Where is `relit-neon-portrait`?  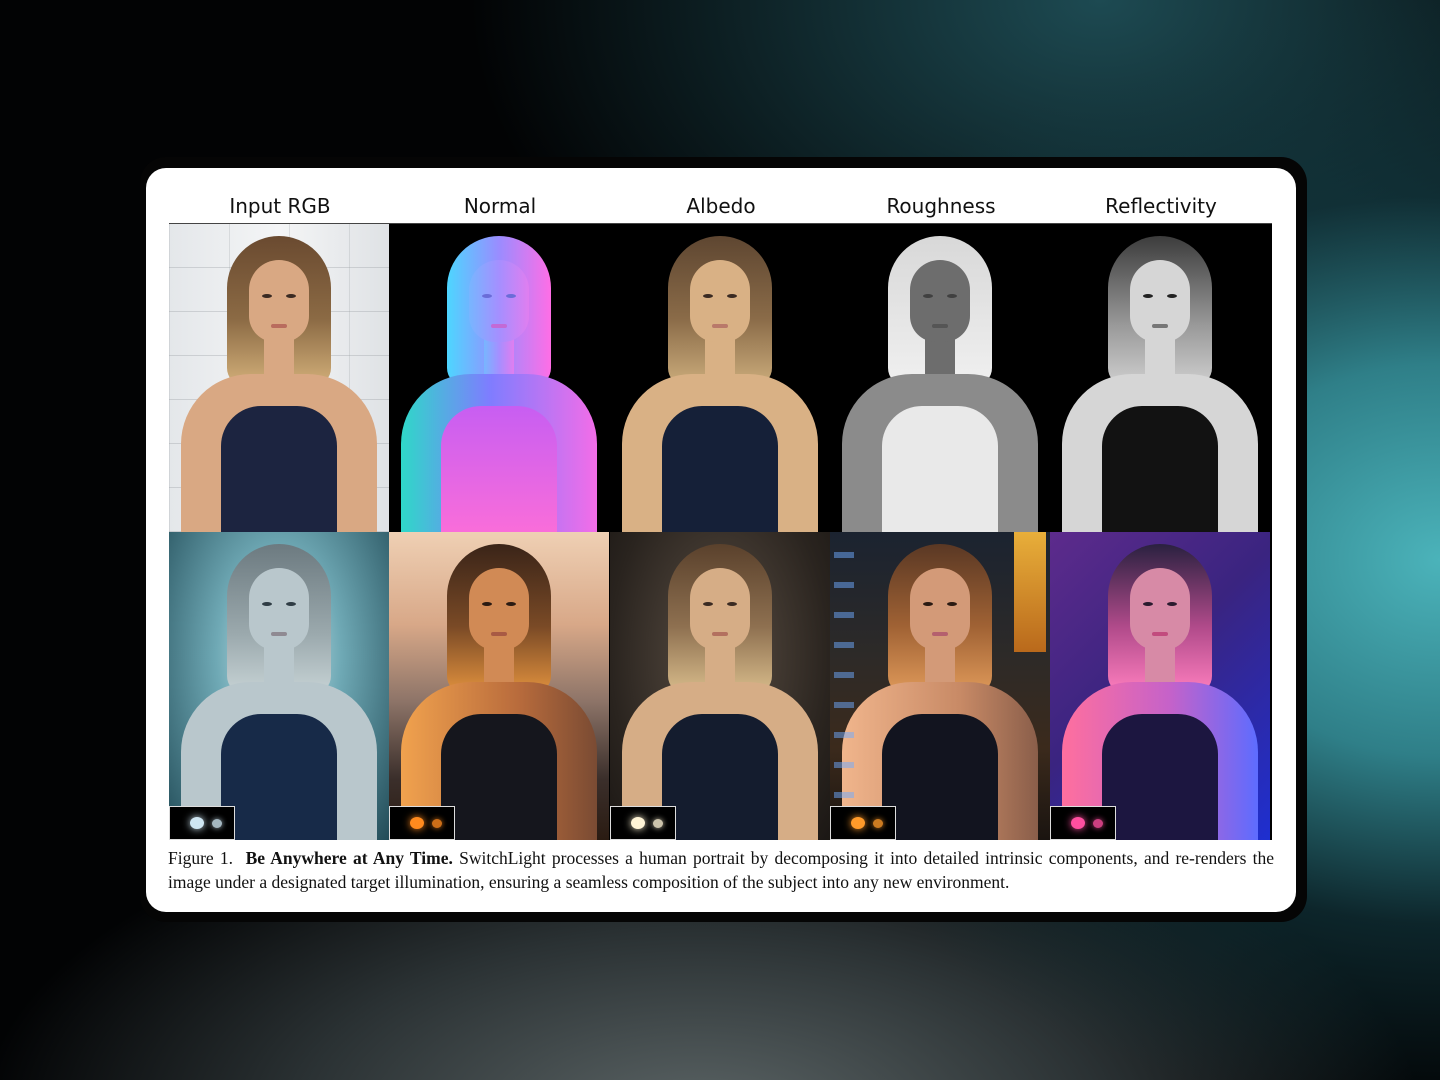
relit-neon-portrait is located at coordinates (1160, 686).